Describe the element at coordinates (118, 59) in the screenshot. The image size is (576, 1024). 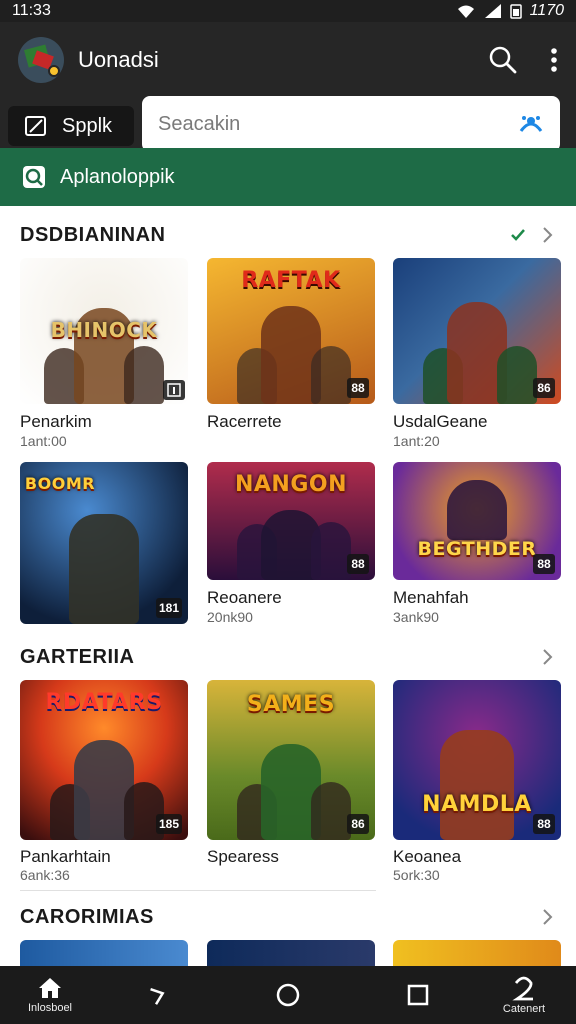
I see `app-title: Uonadsi` at that location.